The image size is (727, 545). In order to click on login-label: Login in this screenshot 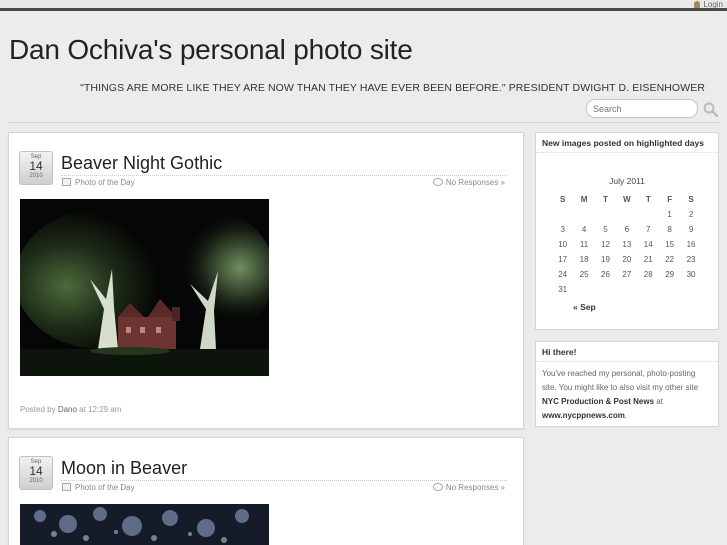, I will do `click(713, 4)`.